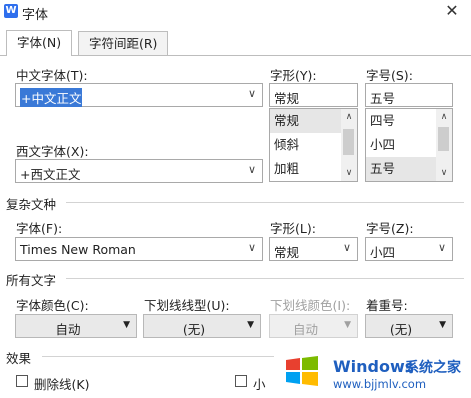 Image resolution: width=471 pixels, height=398 pixels. Describe the element at coordinates (139, 95) in the screenshot. I see `chinese-font-combo: +中文正文 ∨` at that location.